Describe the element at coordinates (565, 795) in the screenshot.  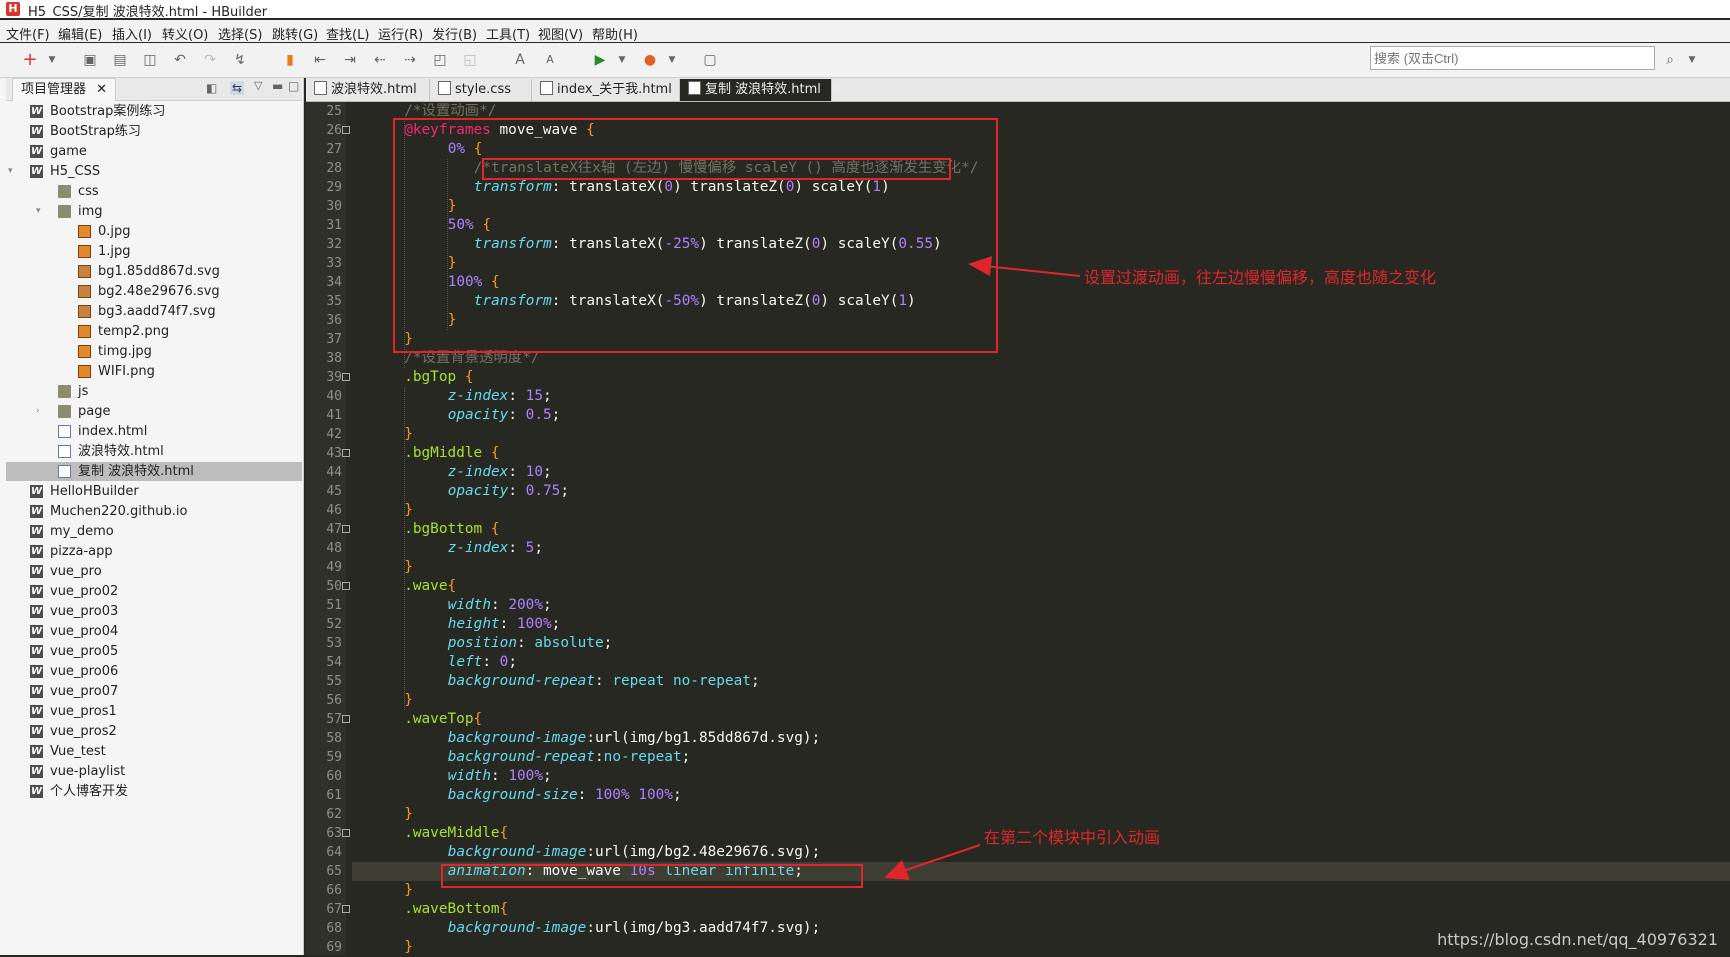
I see `code-line: background-size: 100% 100%;` at that location.